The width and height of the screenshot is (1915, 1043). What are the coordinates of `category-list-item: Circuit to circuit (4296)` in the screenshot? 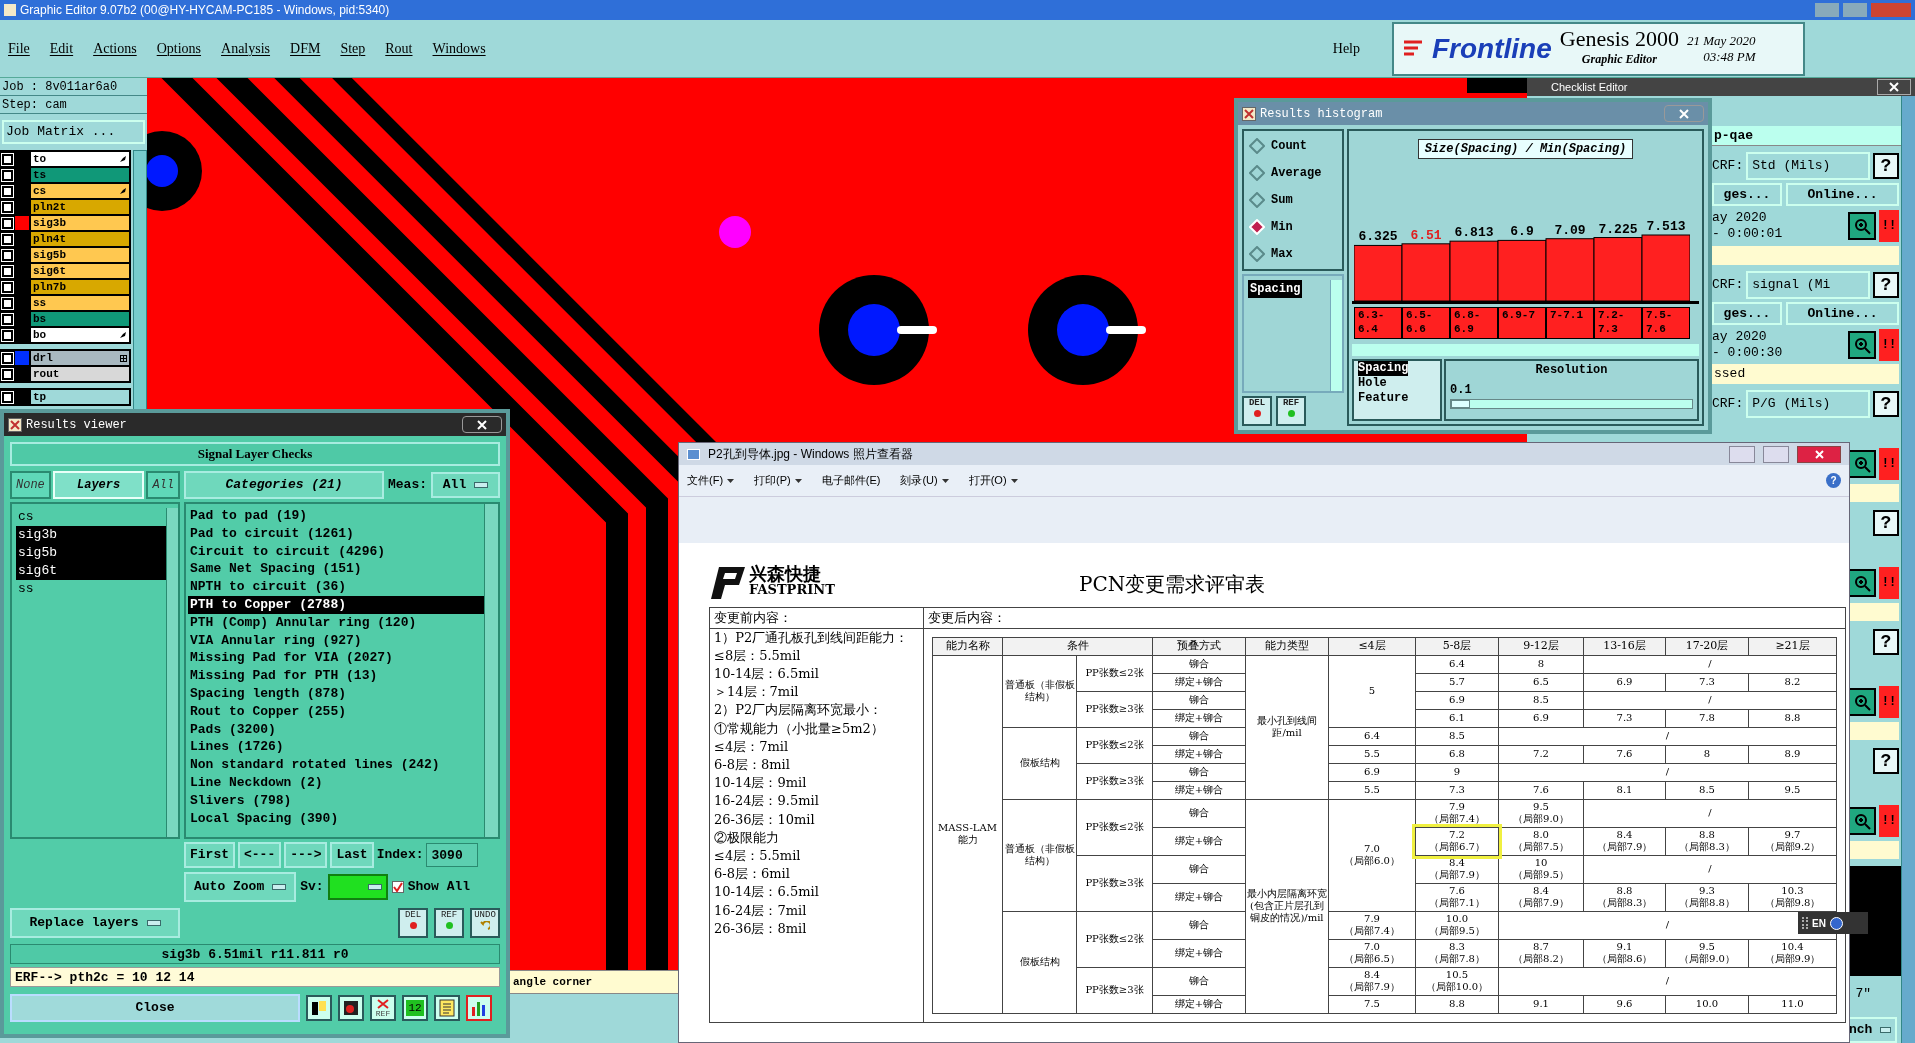 It's located at (336, 551).